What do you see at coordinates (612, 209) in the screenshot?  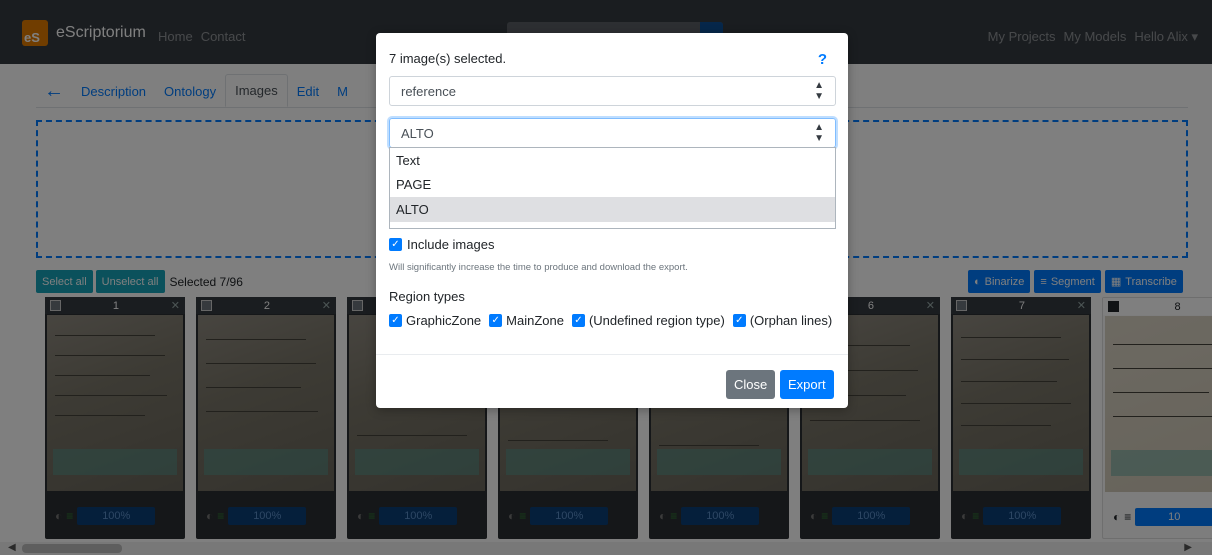 I see `option-alto: ALTO` at bounding box center [612, 209].